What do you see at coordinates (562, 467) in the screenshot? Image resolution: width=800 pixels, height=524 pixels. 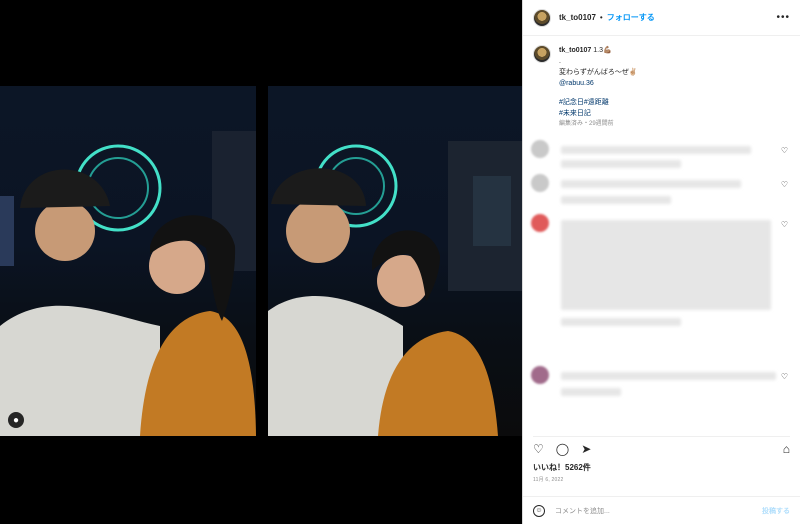 I see `likes-count: いいね！5262件` at bounding box center [562, 467].